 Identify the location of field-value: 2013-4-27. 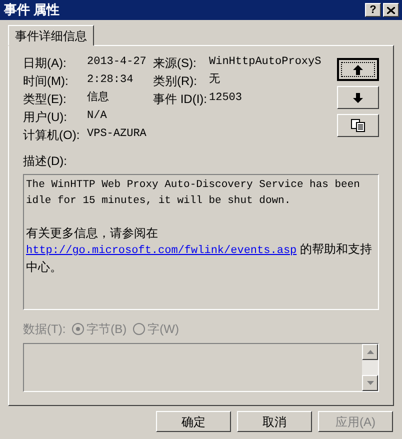
(116, 62).